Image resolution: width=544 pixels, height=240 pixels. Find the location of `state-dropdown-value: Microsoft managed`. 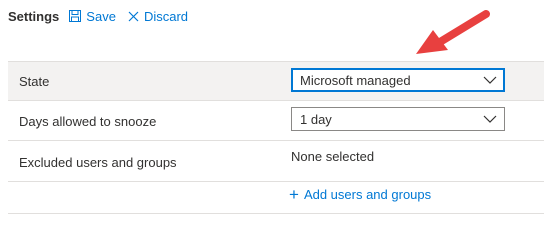

state-dropdown-value: Microsoft managed is located at coordinates (355, 80).